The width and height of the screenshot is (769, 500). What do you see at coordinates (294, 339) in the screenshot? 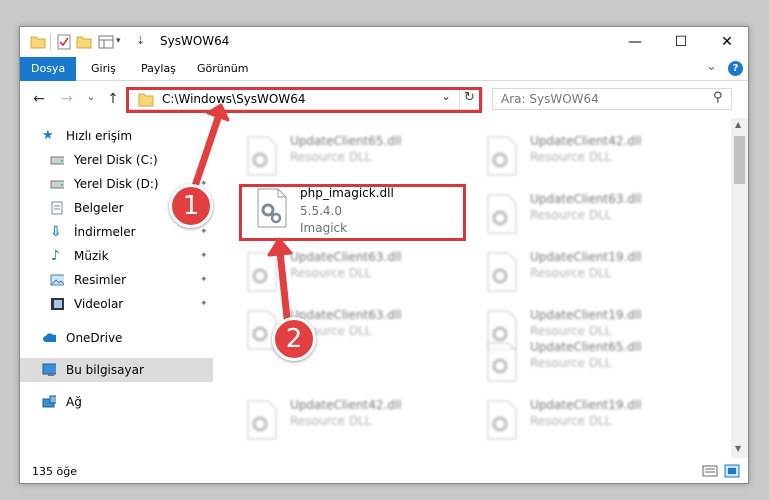
I see `step-badge-2: 2` at bounding box center [294, 339].